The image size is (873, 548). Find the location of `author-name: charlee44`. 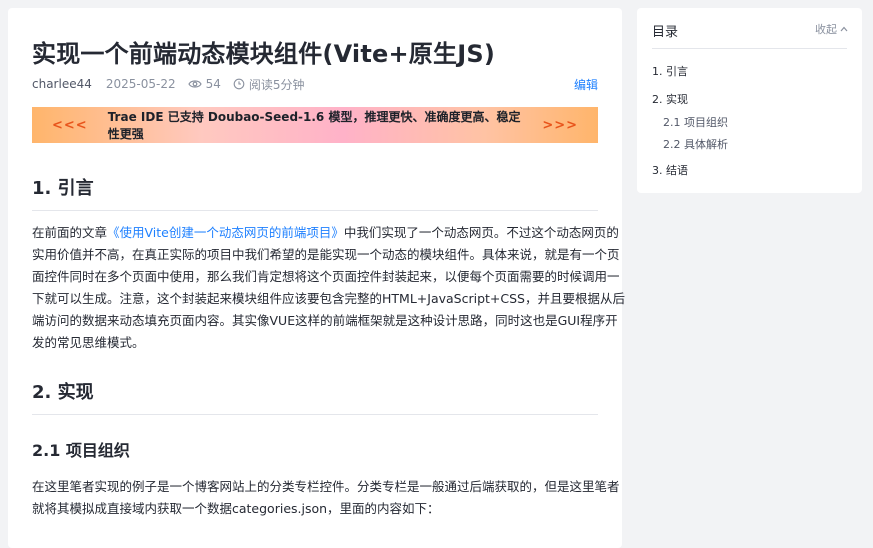

author-name: charlee44 is located at coordinates (62, 84).